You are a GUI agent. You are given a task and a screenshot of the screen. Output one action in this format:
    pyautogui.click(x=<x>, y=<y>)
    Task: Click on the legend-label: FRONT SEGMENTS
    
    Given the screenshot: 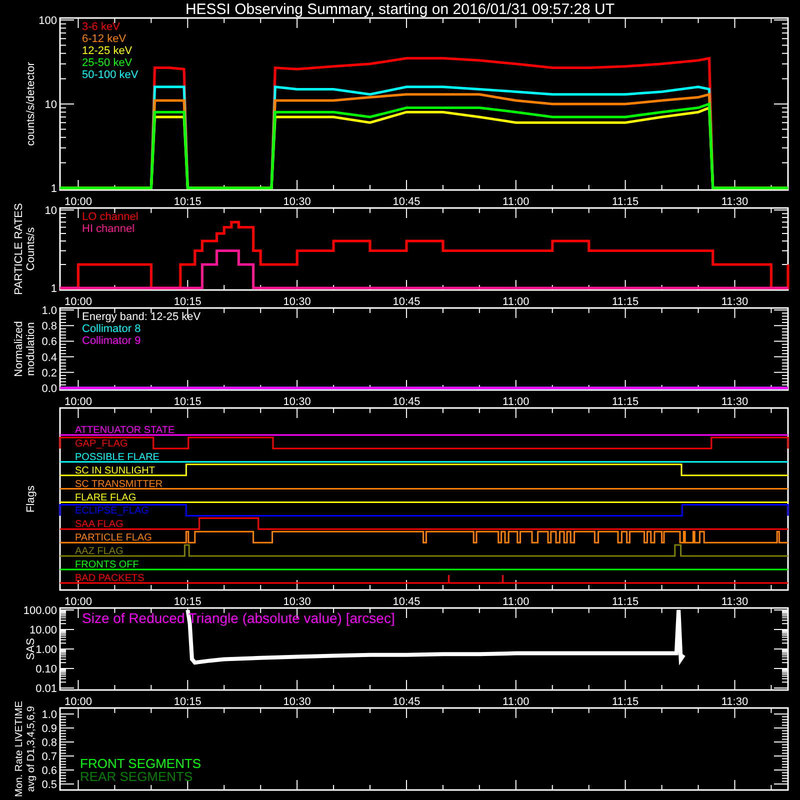 What is the action you would take?
    pyautogui.click(x=141, y=763)
    